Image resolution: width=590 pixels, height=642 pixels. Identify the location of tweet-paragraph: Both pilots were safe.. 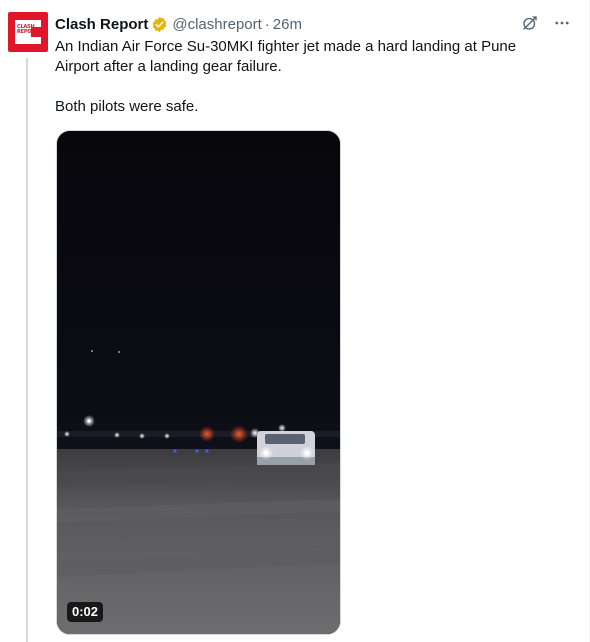
(127, 106).